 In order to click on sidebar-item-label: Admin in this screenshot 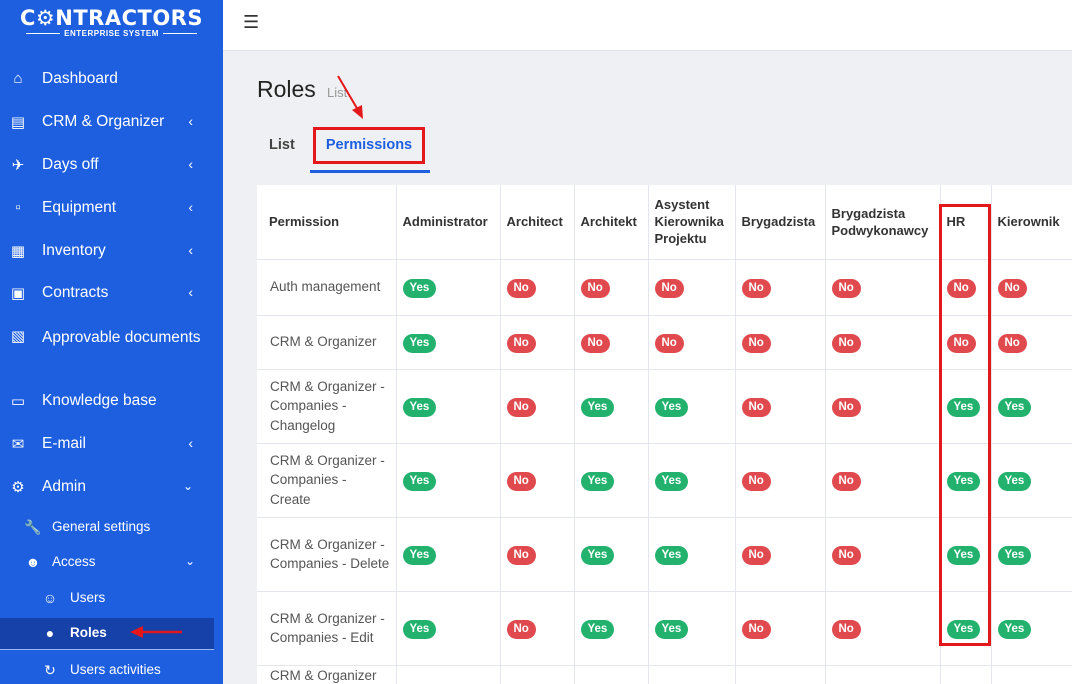, I will do `click(64, 486)`.